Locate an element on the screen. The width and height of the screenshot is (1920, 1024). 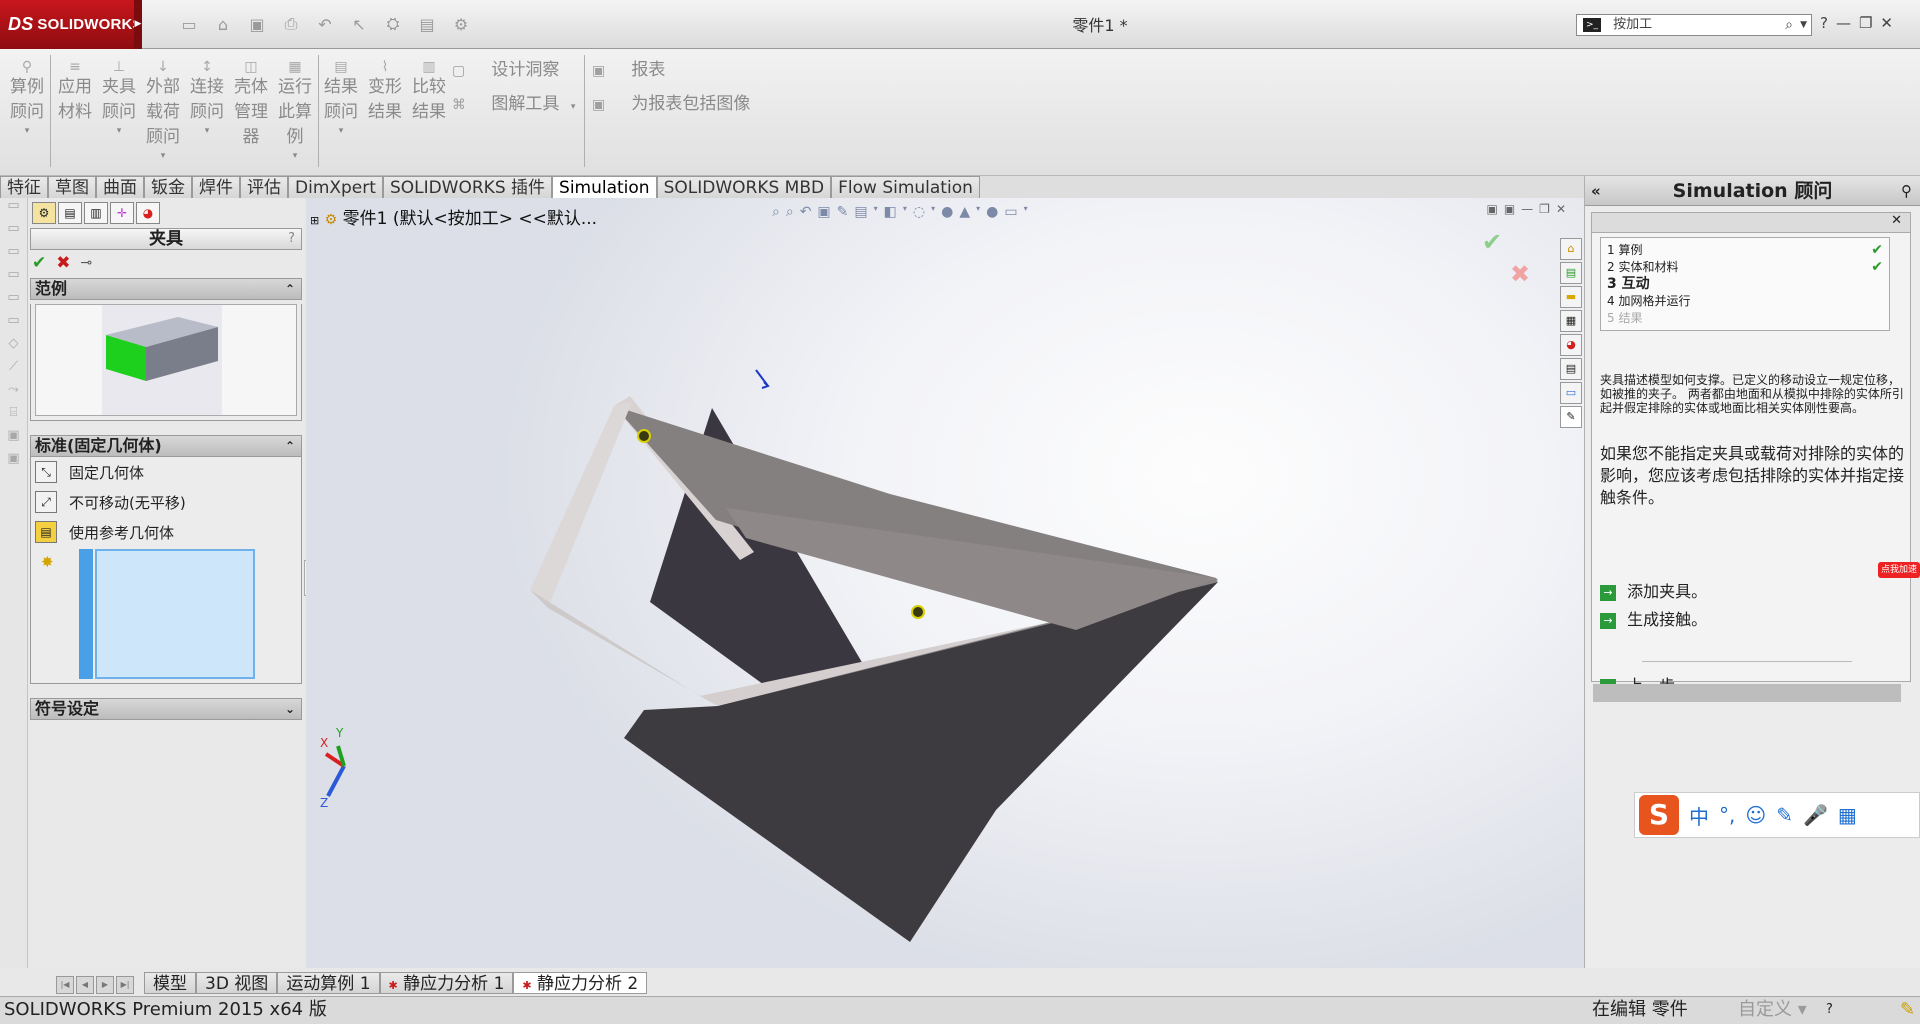
view-orientation-icon: ▤ is located at coordinates (860, 212).